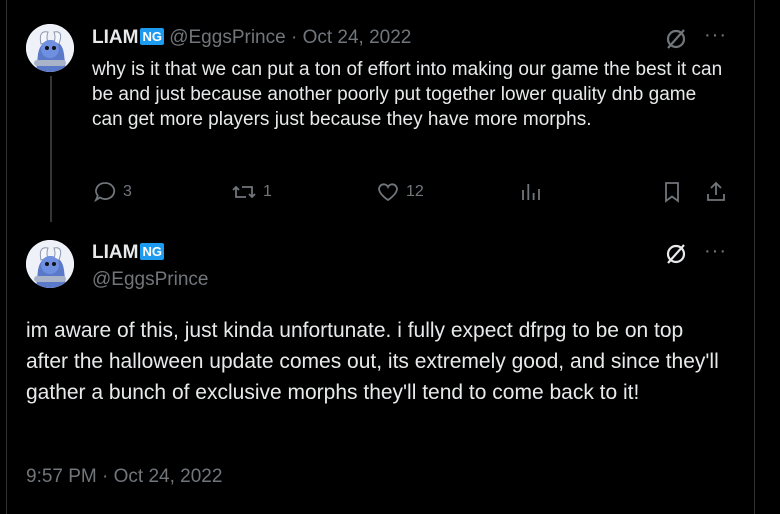 The height and width of the screenshot is (514, 780). What do you see at coordinates (3, 257) in the screenshot?
I see `left-frame-border` at bounding box center [3, 257].